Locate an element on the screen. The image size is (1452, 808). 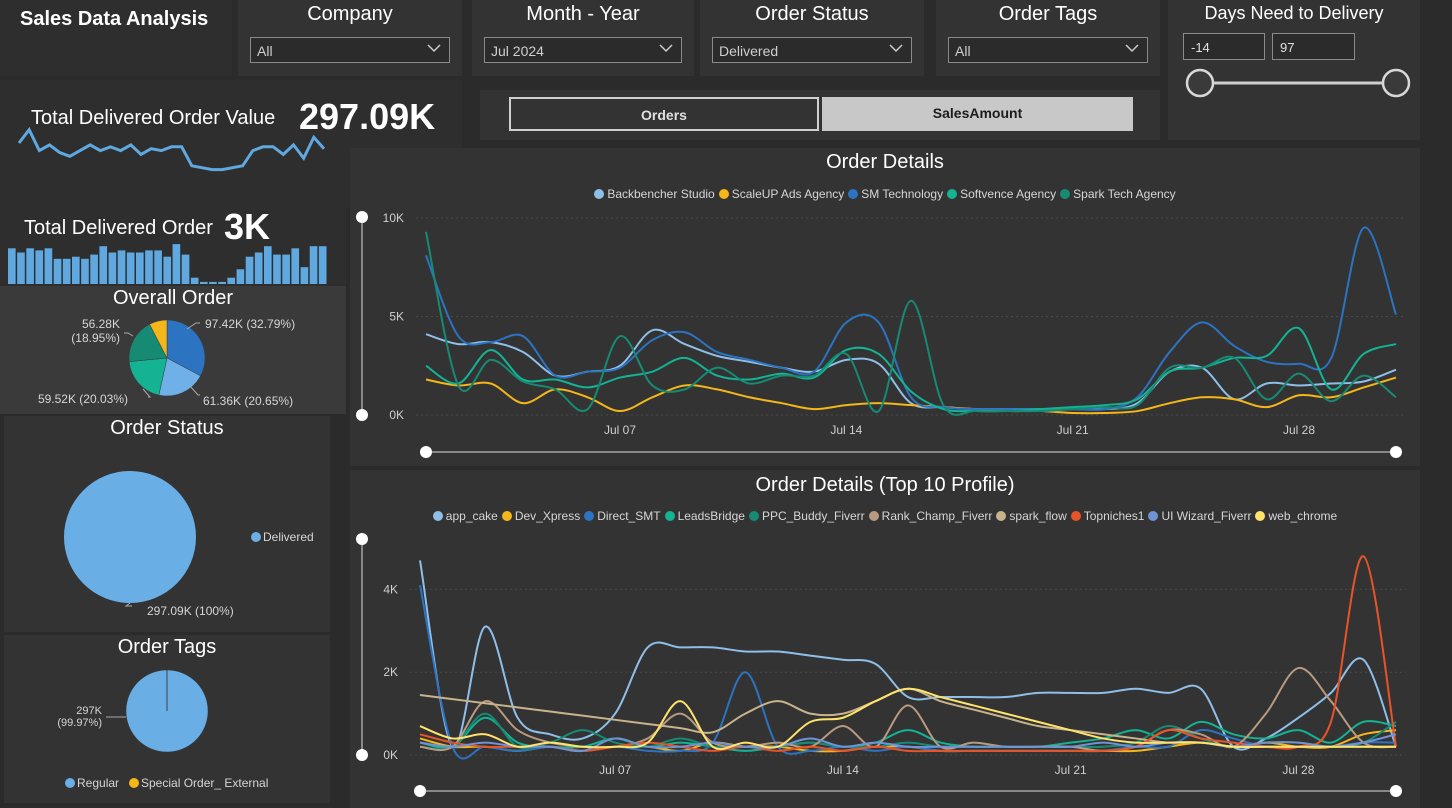
order-status-dropdown: Delivered is located at coordinates (812, 50).